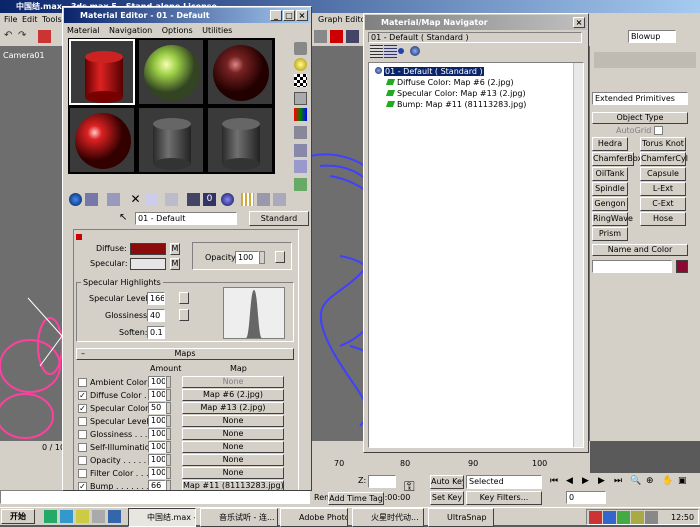 This screenshot has height=527, width=700. What do you see at coordinates (186, 218) in the screenshot?
I see `material-name-field: 01 - Default` at bounding box center [186, 218].